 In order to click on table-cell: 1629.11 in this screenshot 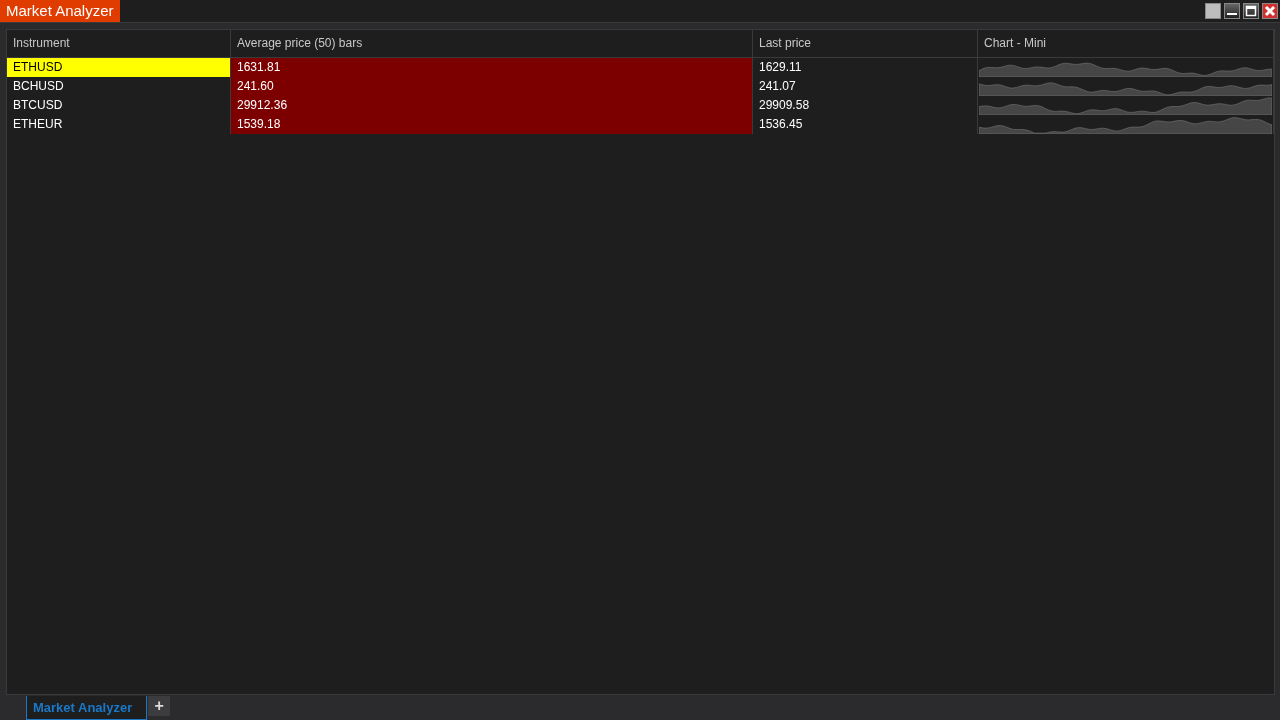, I will do `click(865, 67)`.